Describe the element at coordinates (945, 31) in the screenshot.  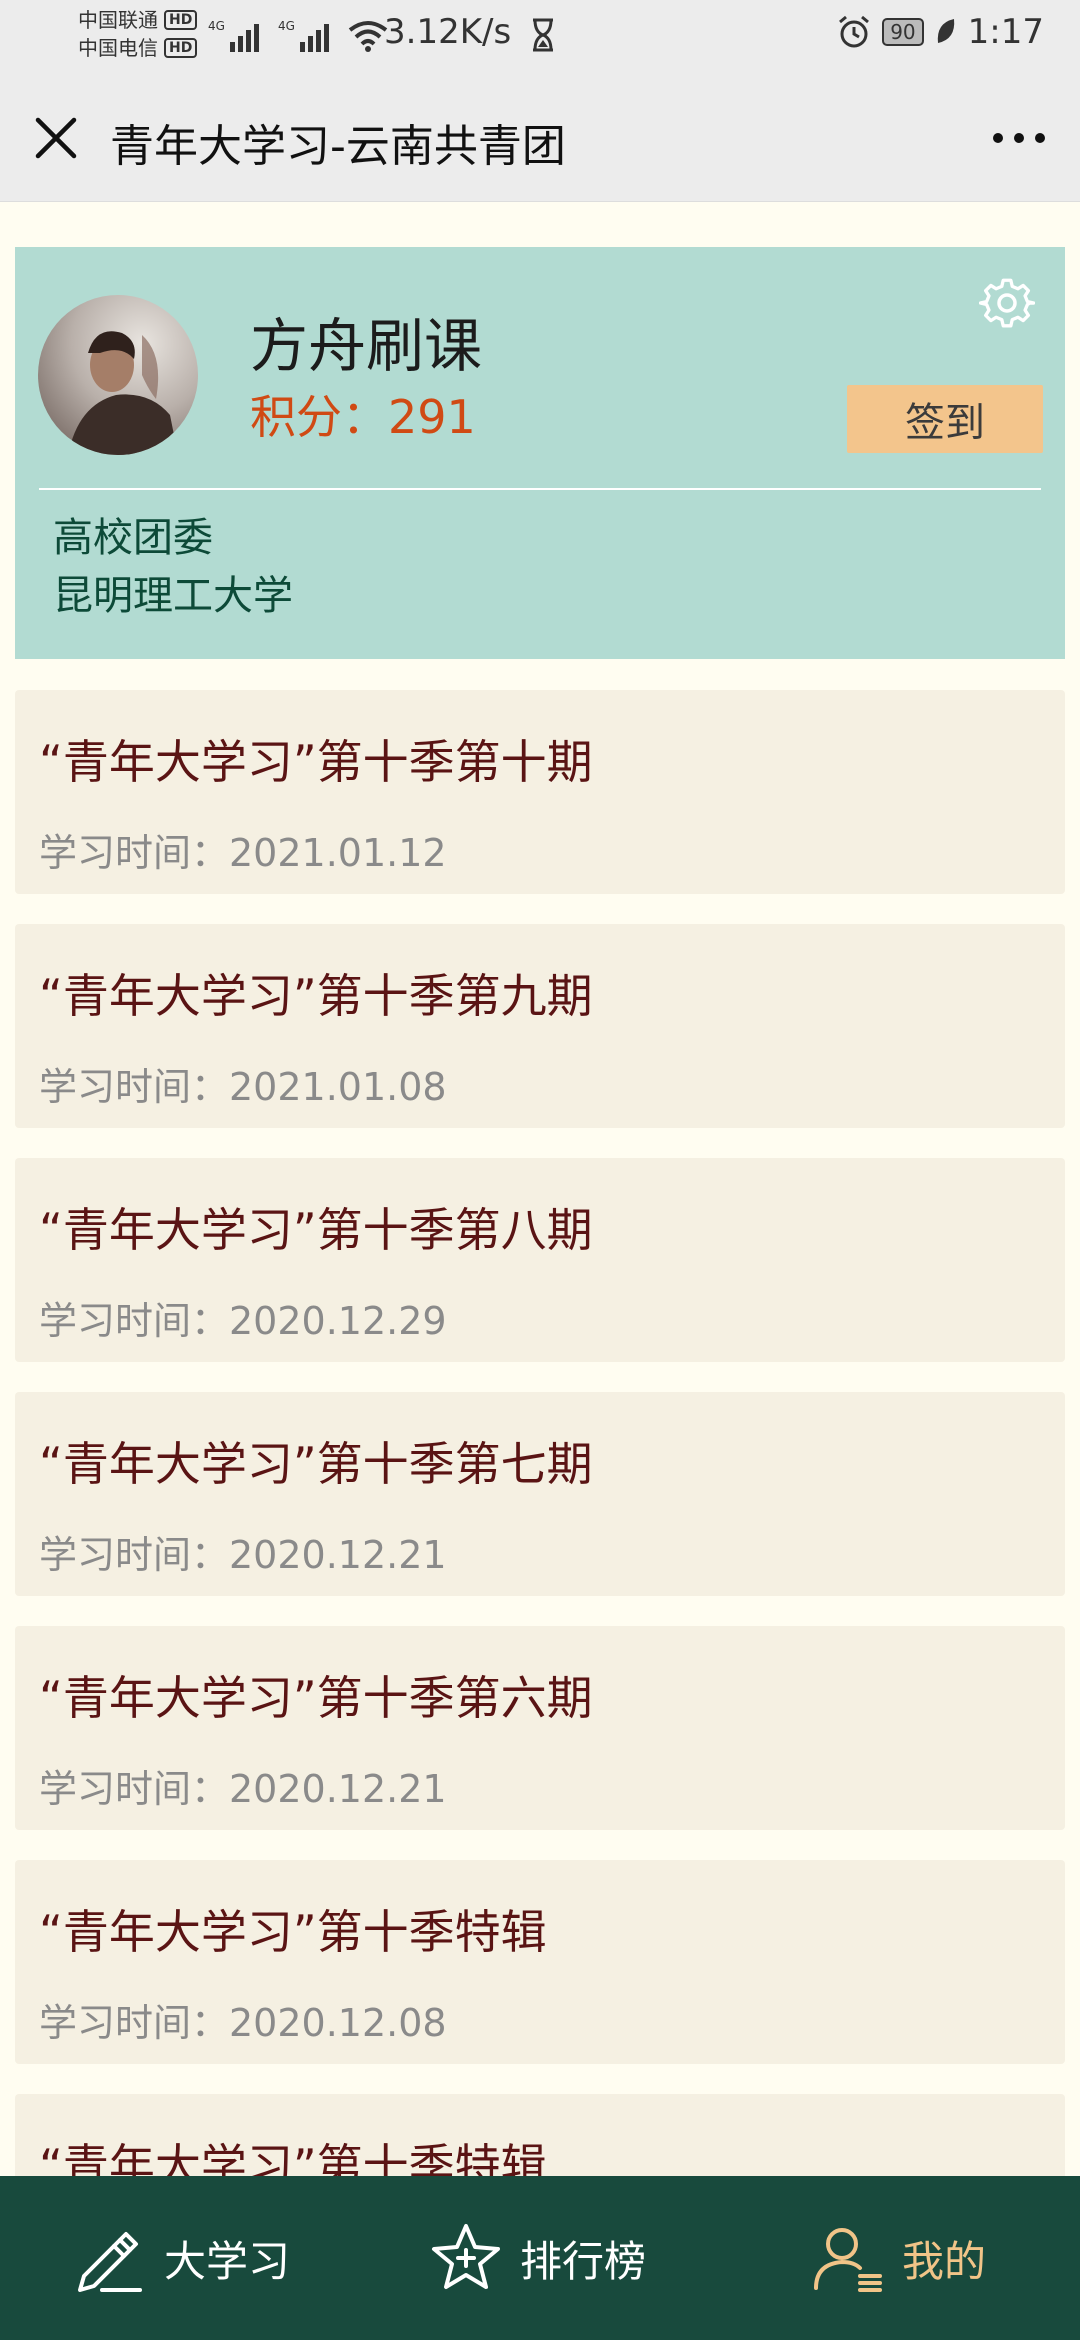
I see `leaf-icon` at that location.